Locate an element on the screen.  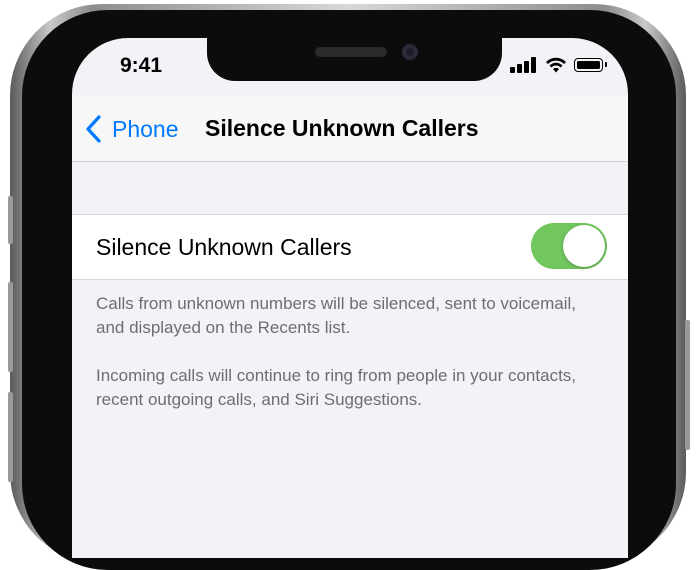
back-button-label: Phone is located at coordinates (145, 128).